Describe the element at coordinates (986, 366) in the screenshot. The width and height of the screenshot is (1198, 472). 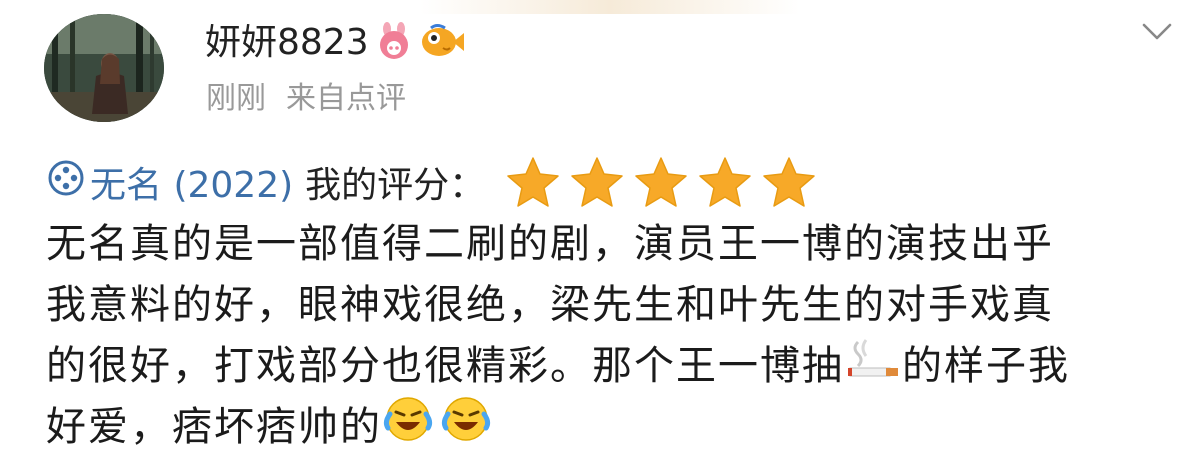
I see `comment-text: 的样子我` at that location.